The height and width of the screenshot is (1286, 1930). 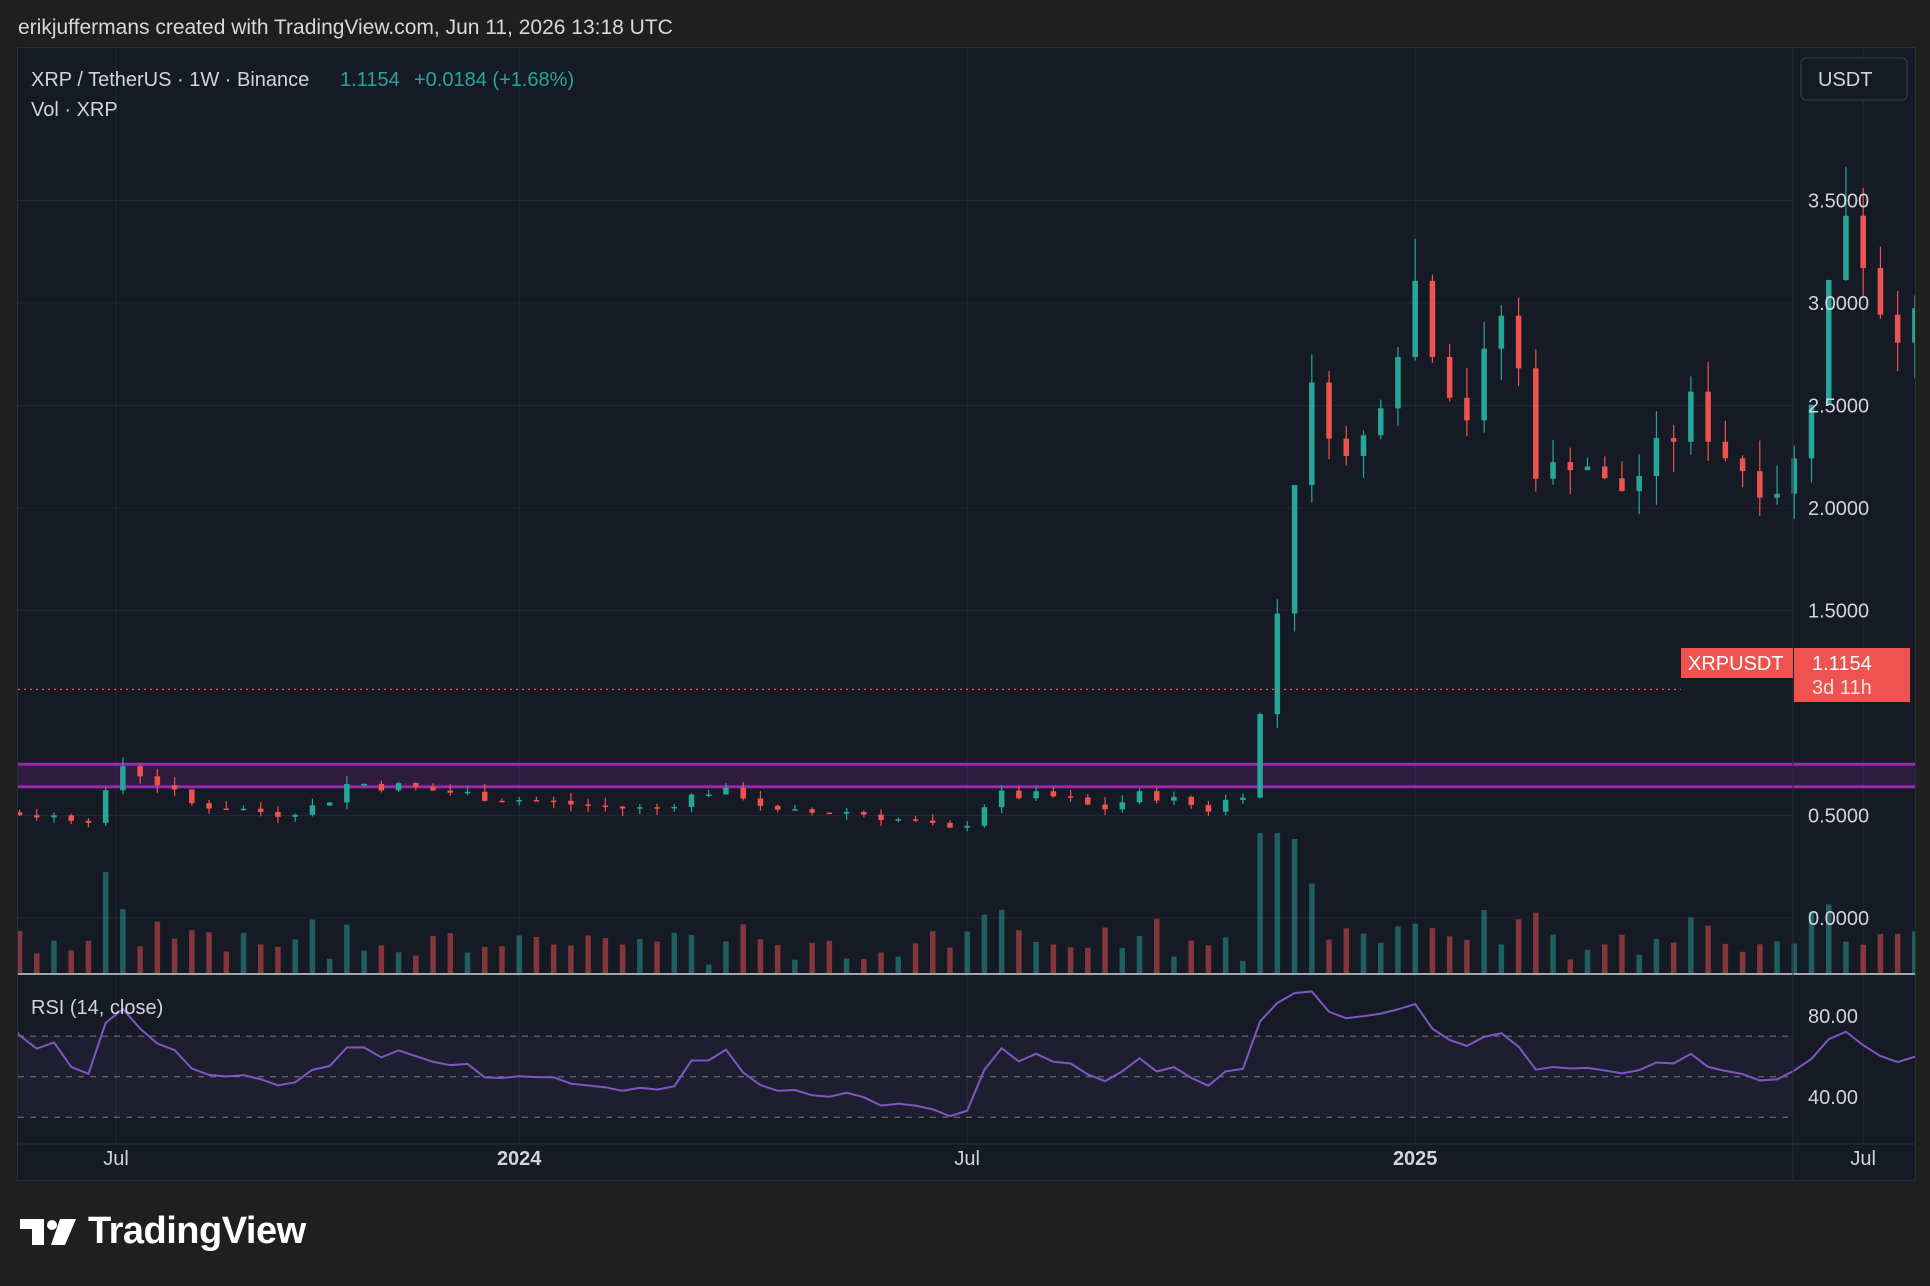 I want to click on tradingview-logo-icon, so click(x=48, y=1231).